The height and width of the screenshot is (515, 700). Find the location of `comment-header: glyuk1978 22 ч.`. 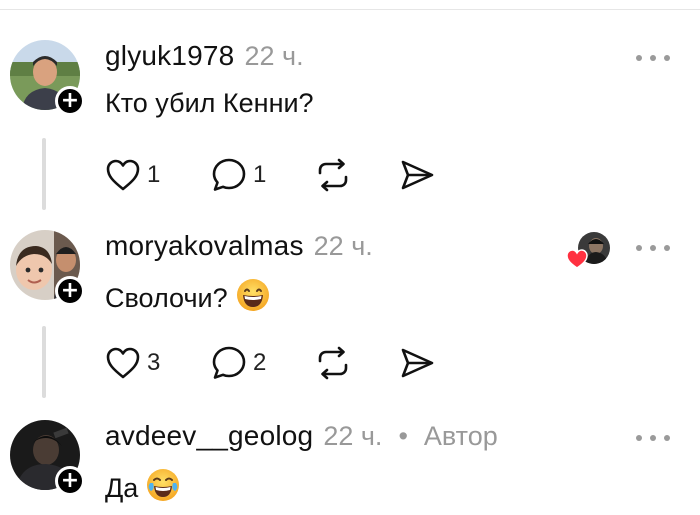

comment-header: glyuk1978 22 ч. is located at coordinates (204, 56).